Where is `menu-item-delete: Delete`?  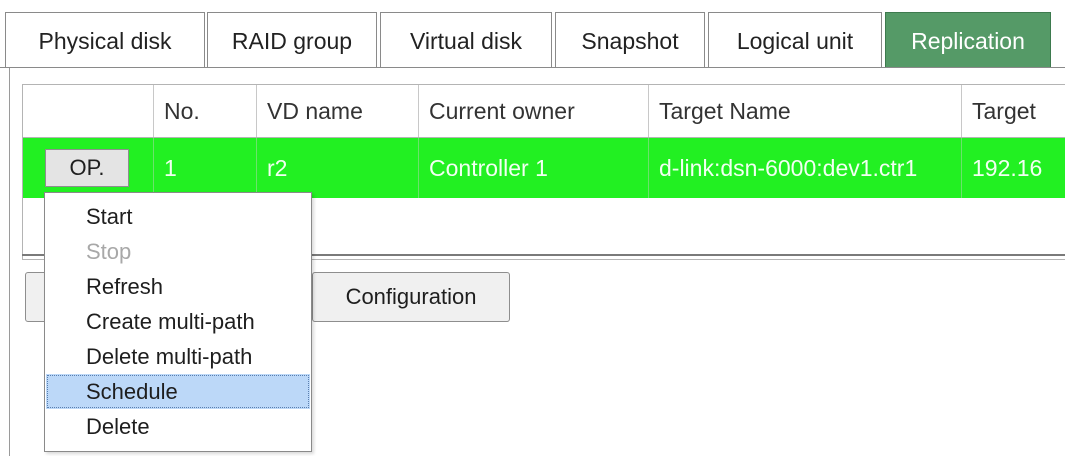 menu-item-delete: Delete is located at coordinates (178, 426).